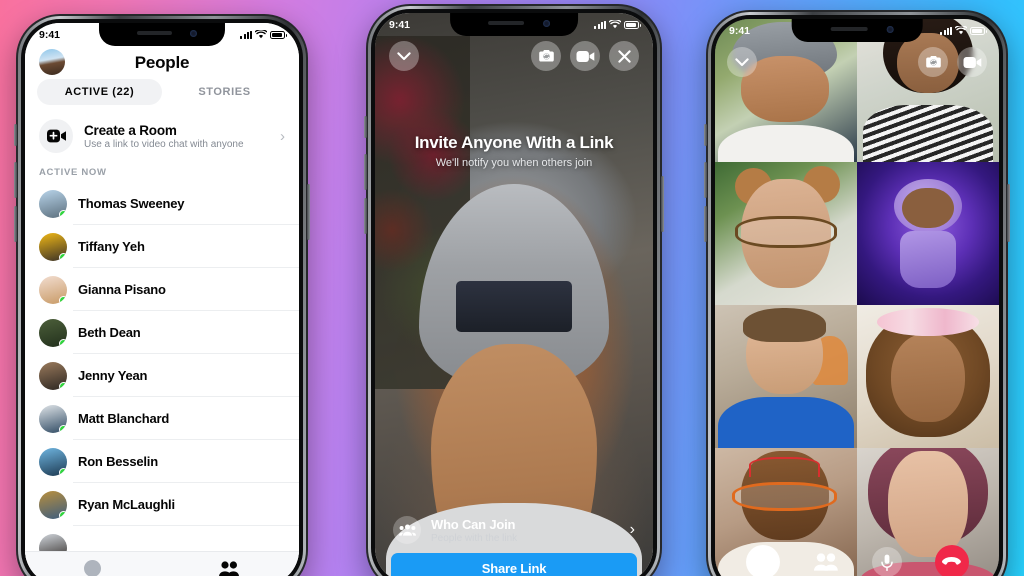 Image resolution: width=1024 pixels, height=576 pixels. I want to click on list-item: Thomas Sweeney, so click(162, 203).